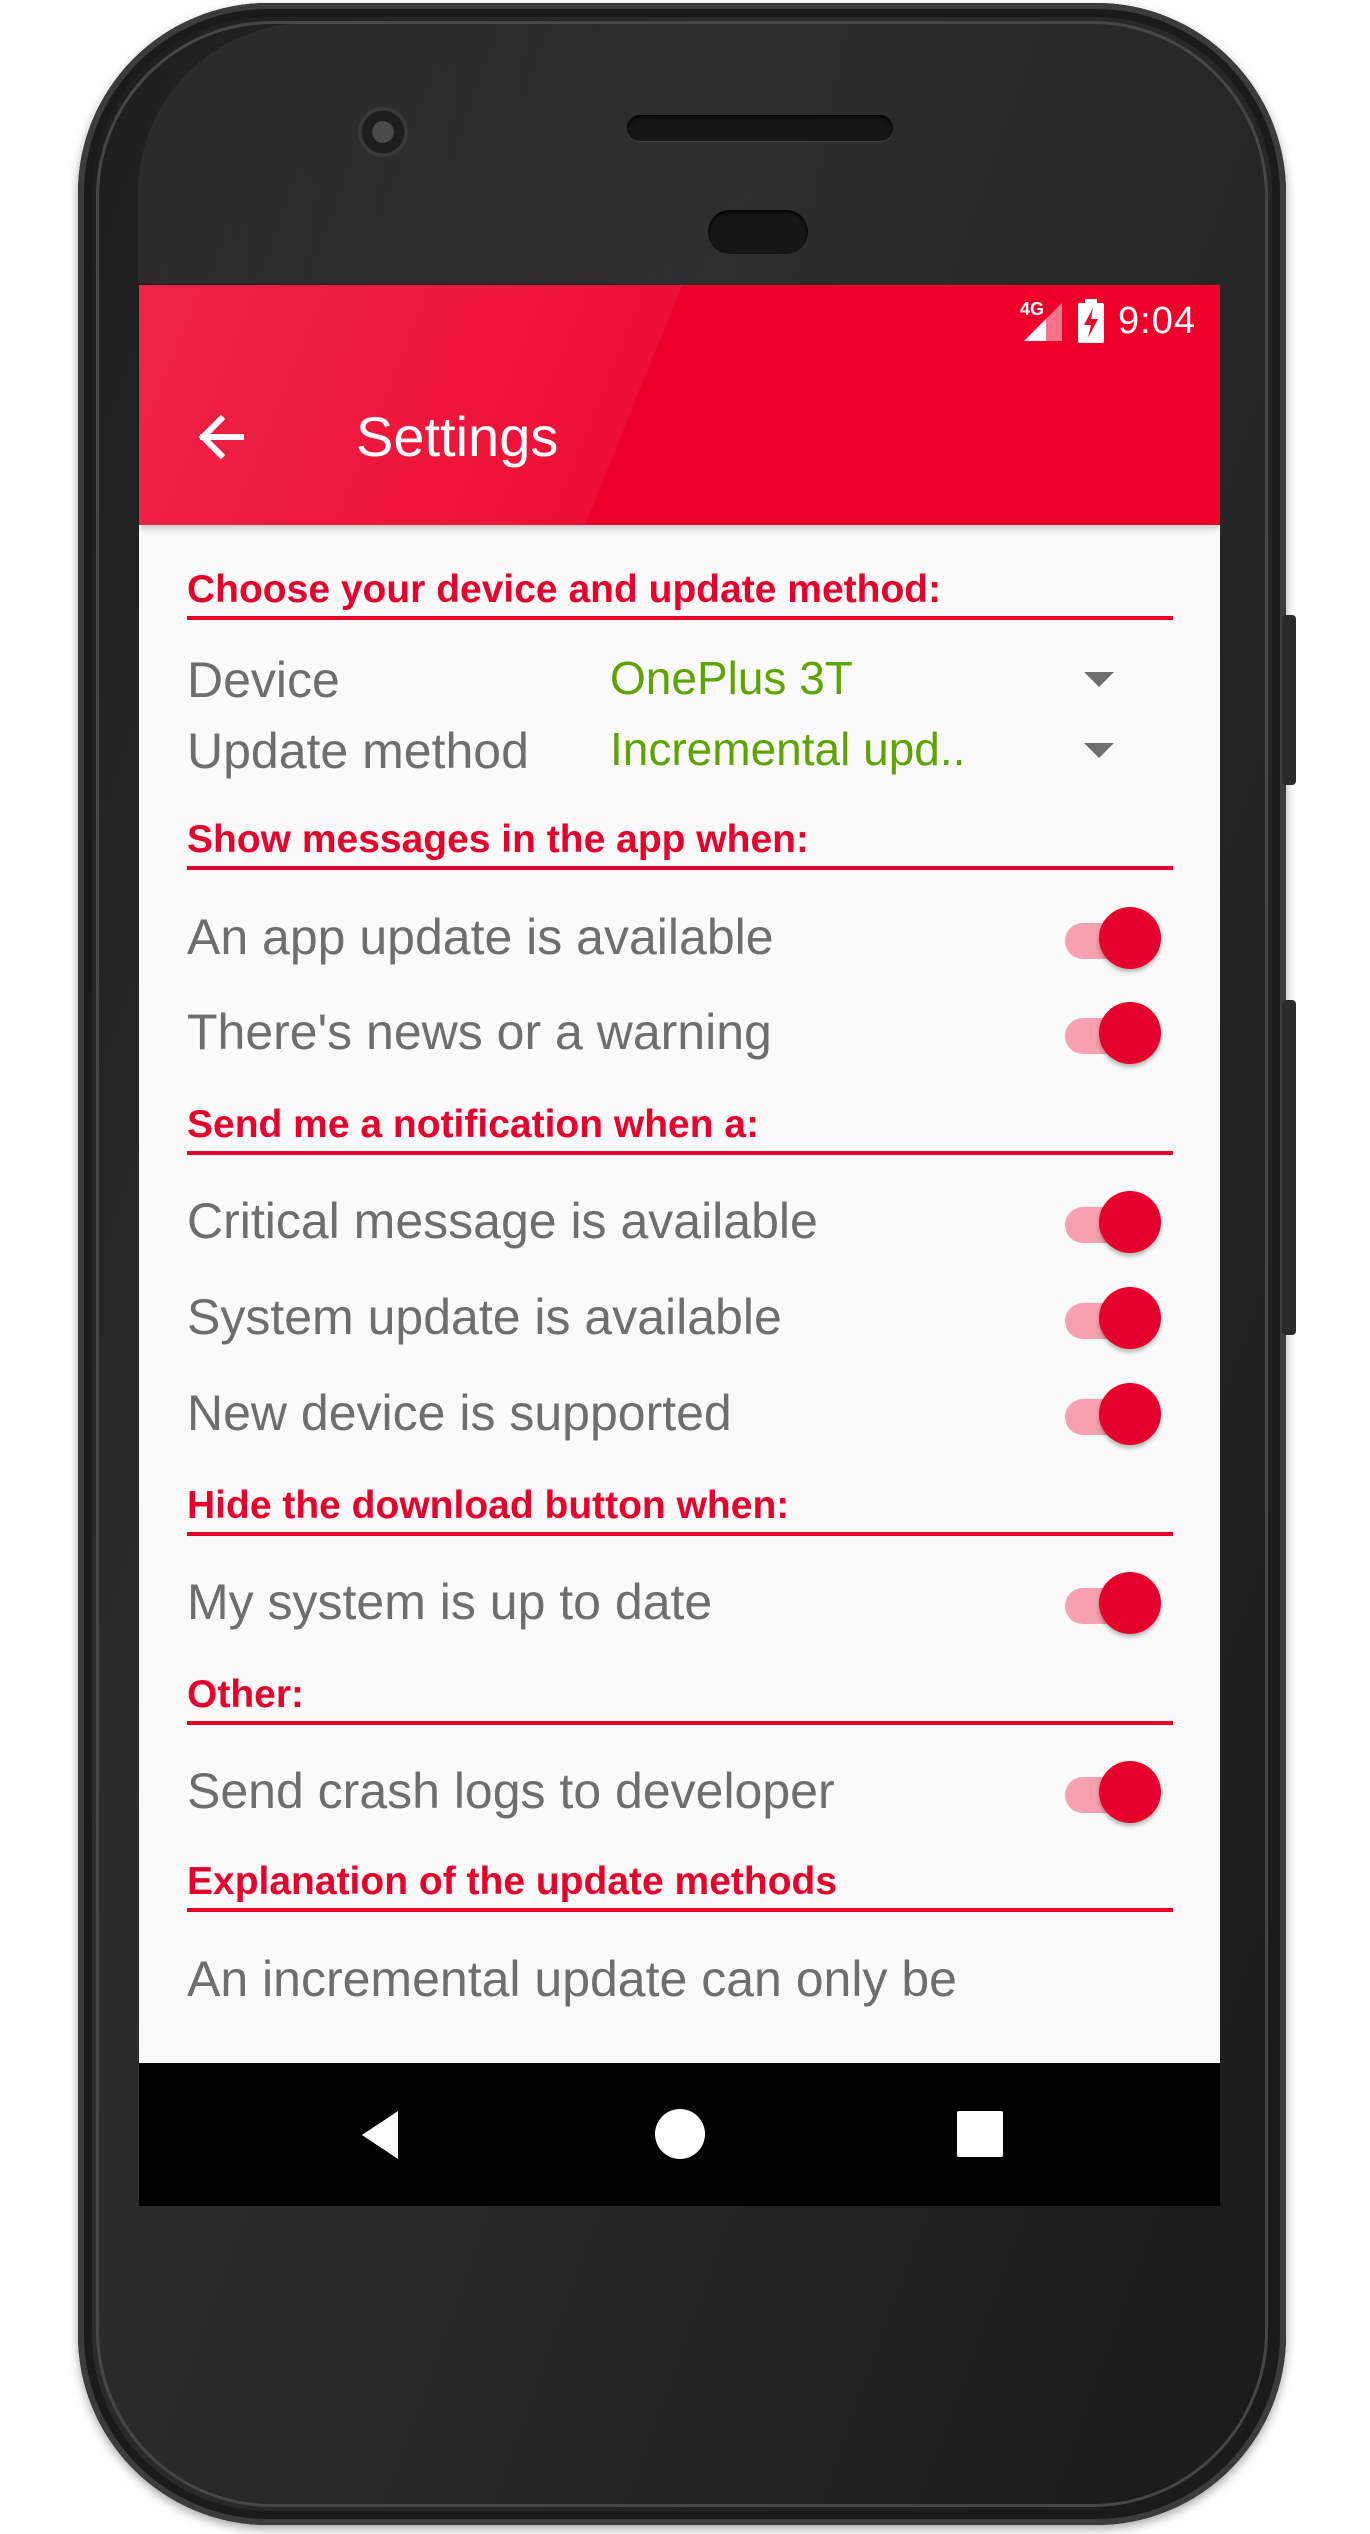 This screenshot has width=1370, height=2534. What do you see at coordinates (1099, 750) in the screenshot?
I see `update-method-dropdown-arrow-icon` at bounding box center [1099, 750].